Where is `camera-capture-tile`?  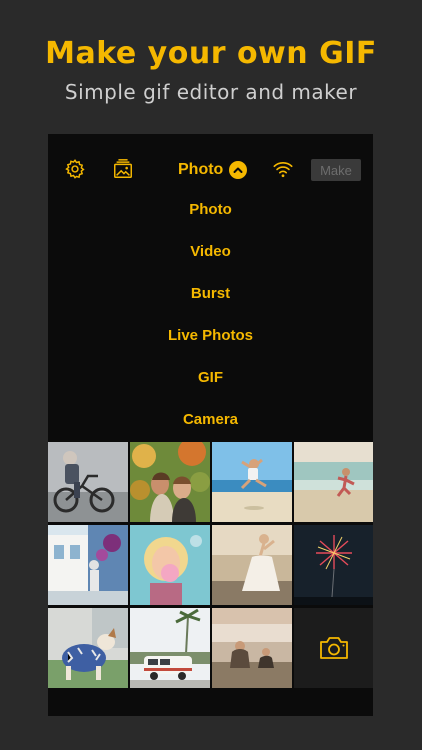 camera-capture-tile is located at coordinates (333, 648).